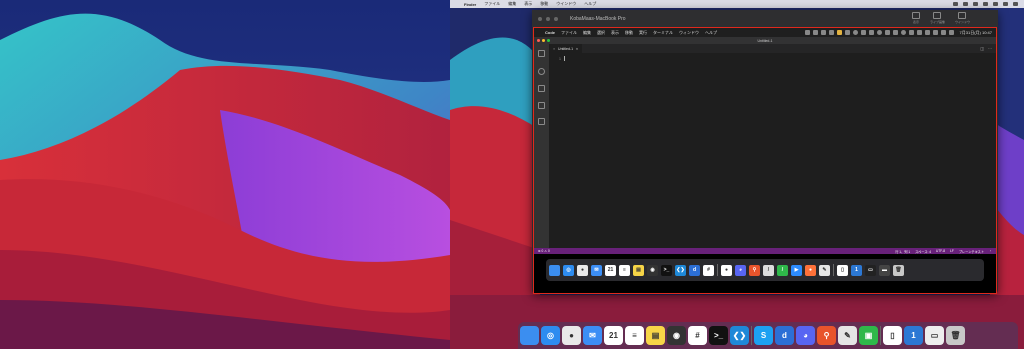  I want to click on language-mode: プレーンテキスト, so click(971, 251).